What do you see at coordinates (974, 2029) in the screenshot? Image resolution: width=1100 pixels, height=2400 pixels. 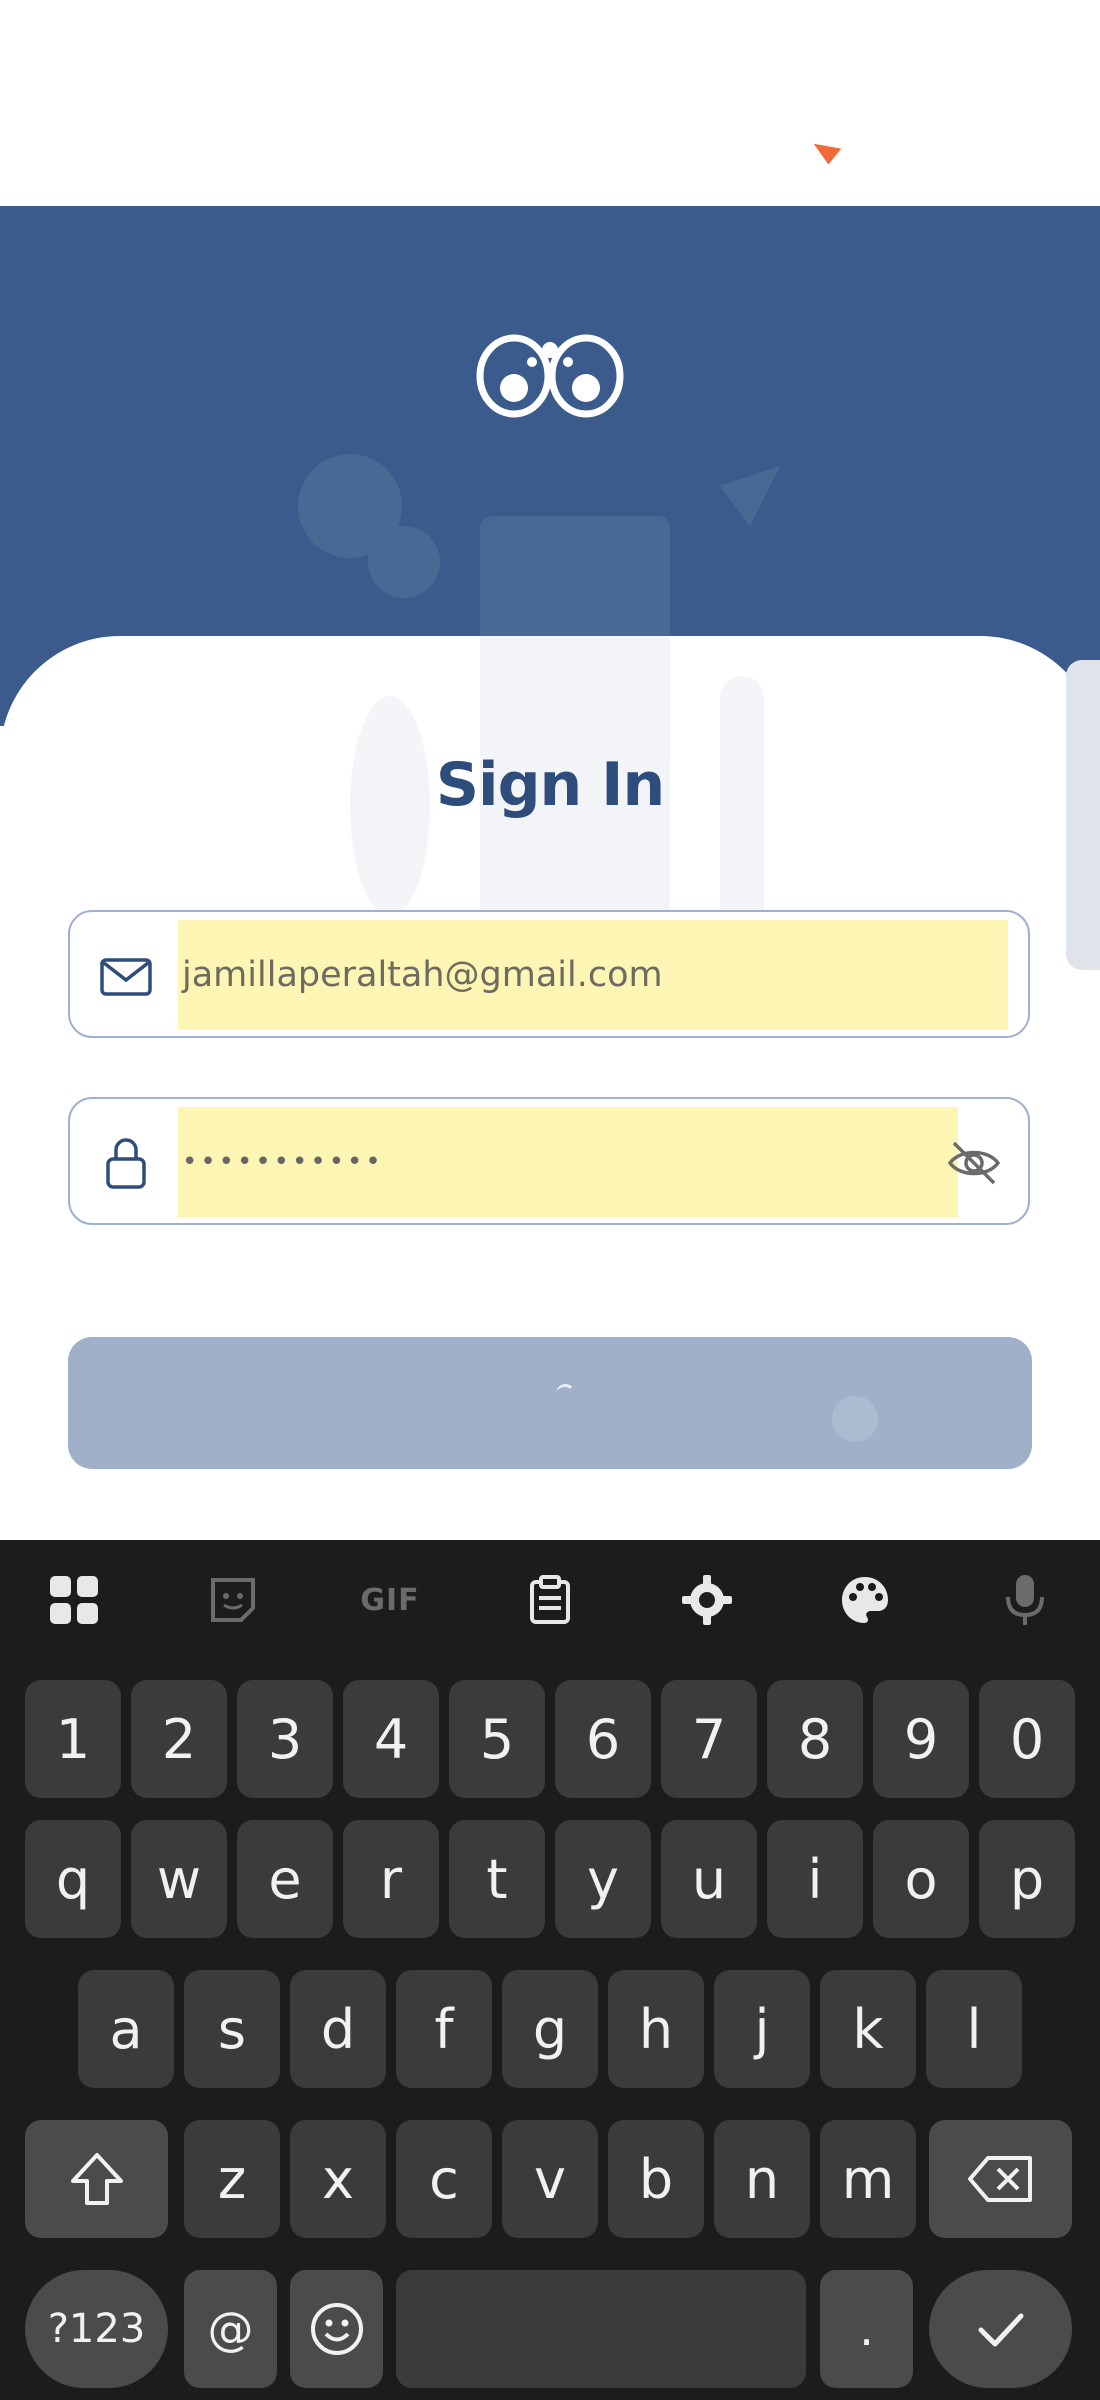 I see `key-l: l` at bounding box center [974, 2029].